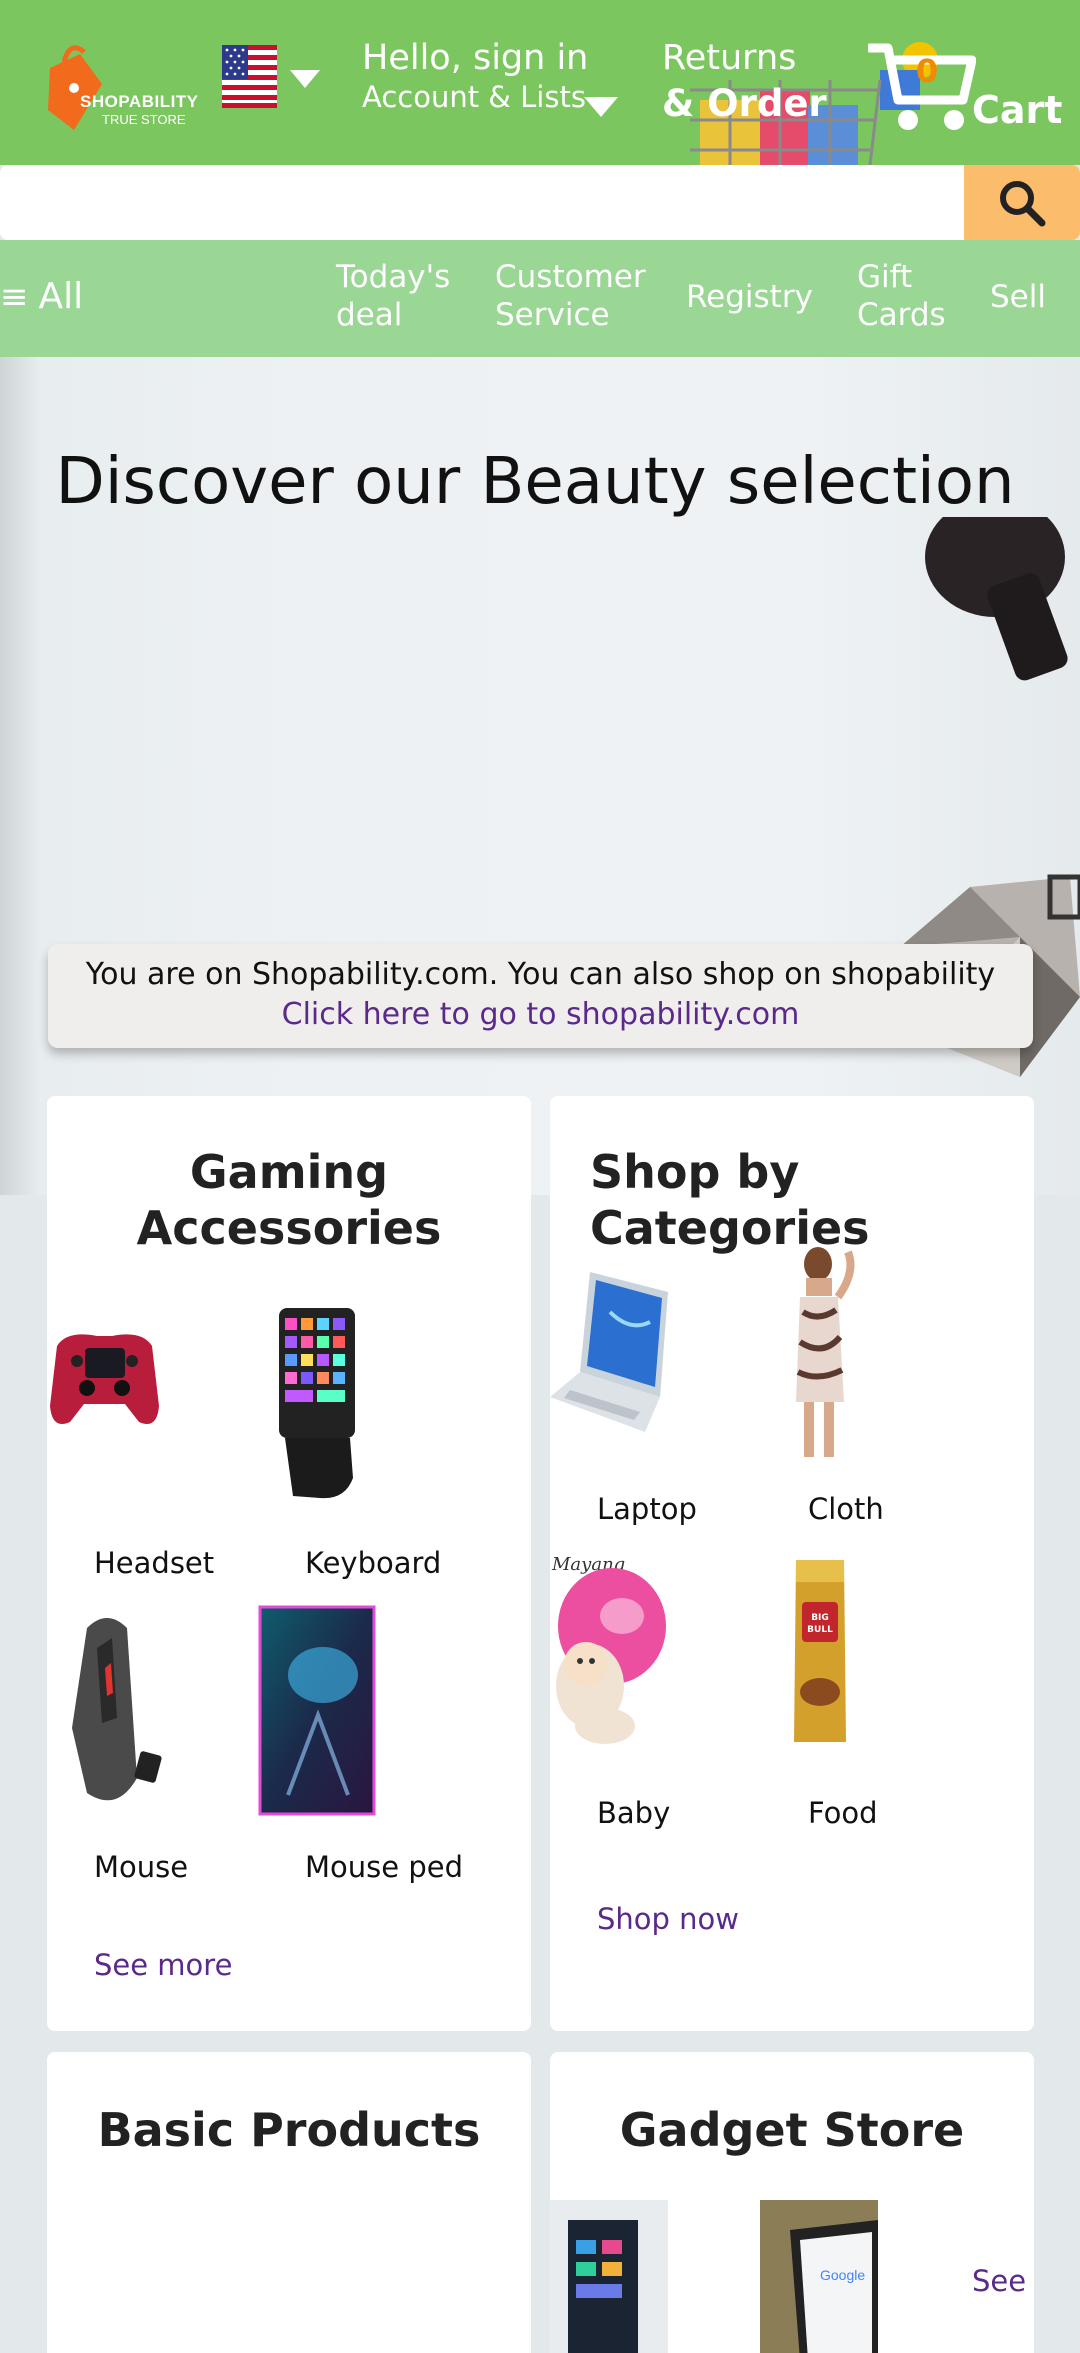  What do you see at coordinates (154, 1563) in the screenshot?
I see `item-label-headset: Headset` at bounding box center [154, 1563].